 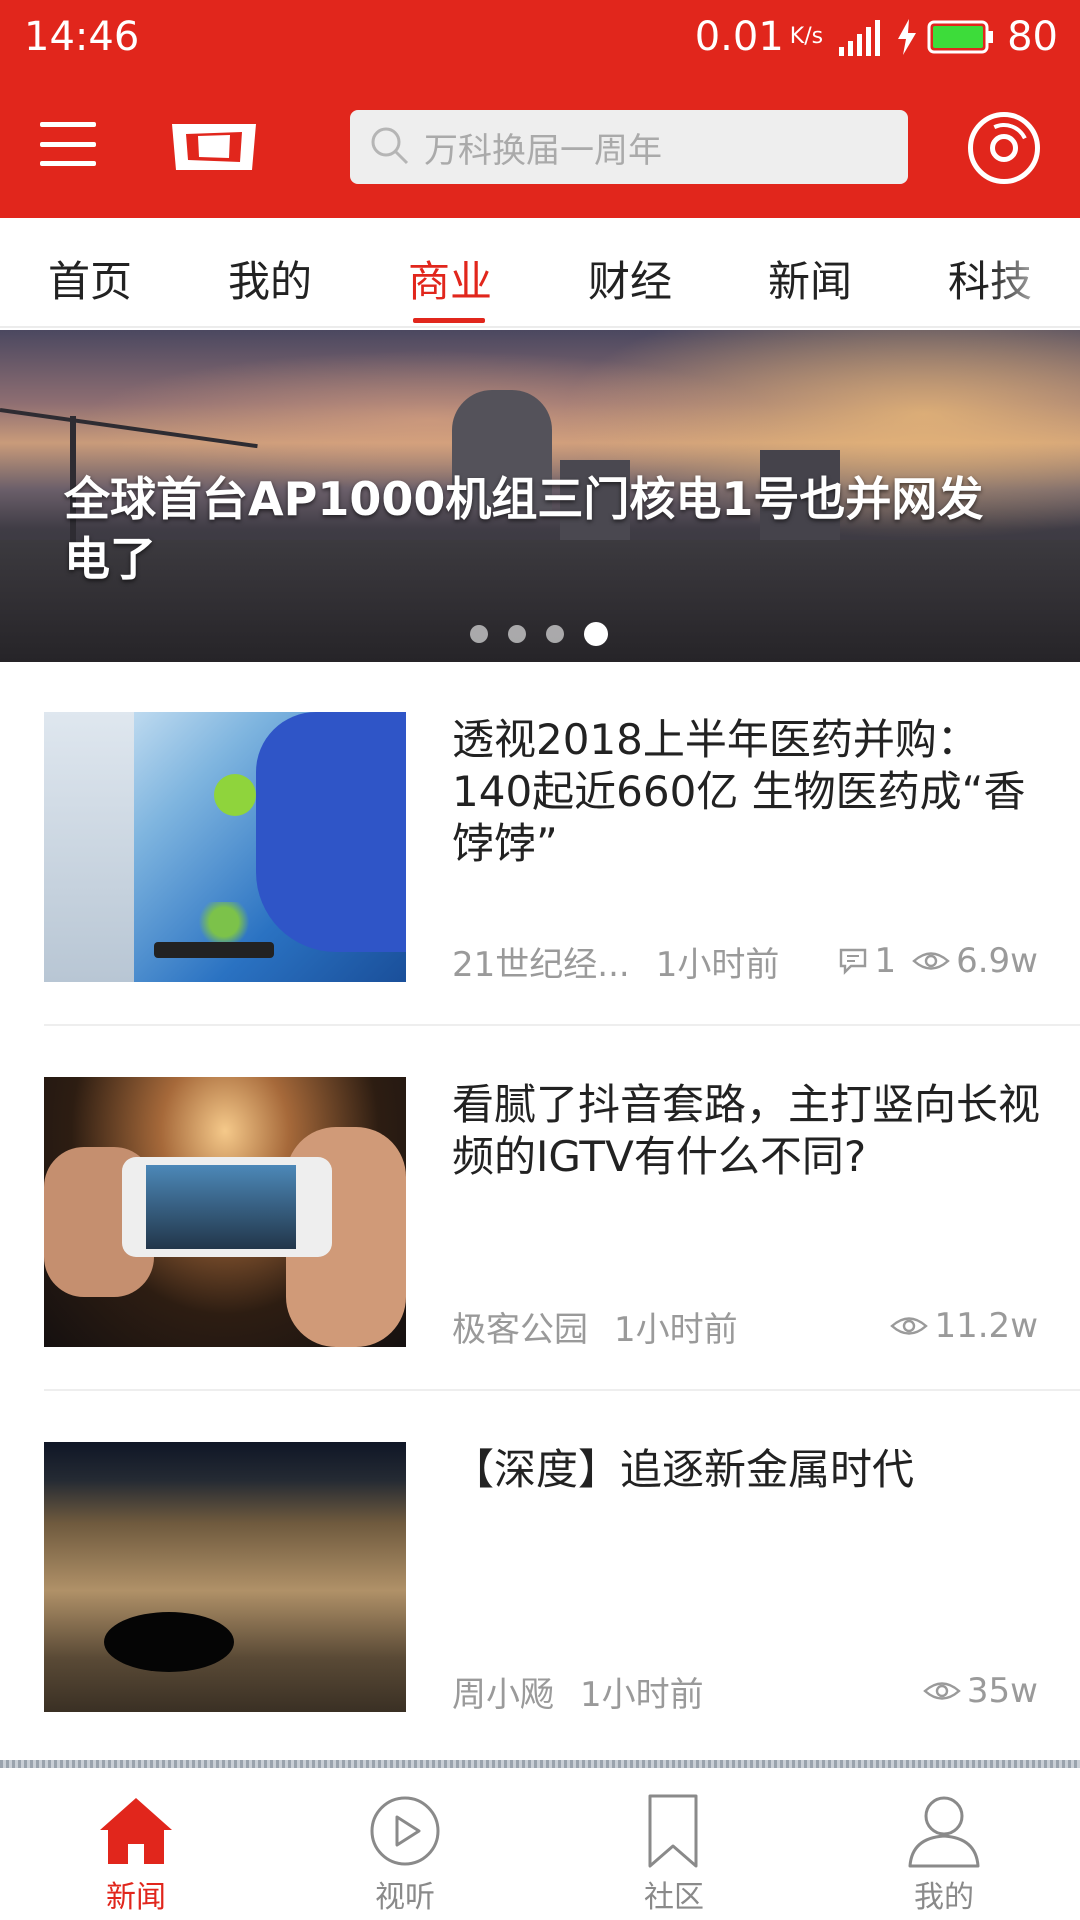 What do you see at coordinates (674, 1897) in the screenshot?
I see `bottom-nav-label: 社区` at bounding box center [674, 1897].